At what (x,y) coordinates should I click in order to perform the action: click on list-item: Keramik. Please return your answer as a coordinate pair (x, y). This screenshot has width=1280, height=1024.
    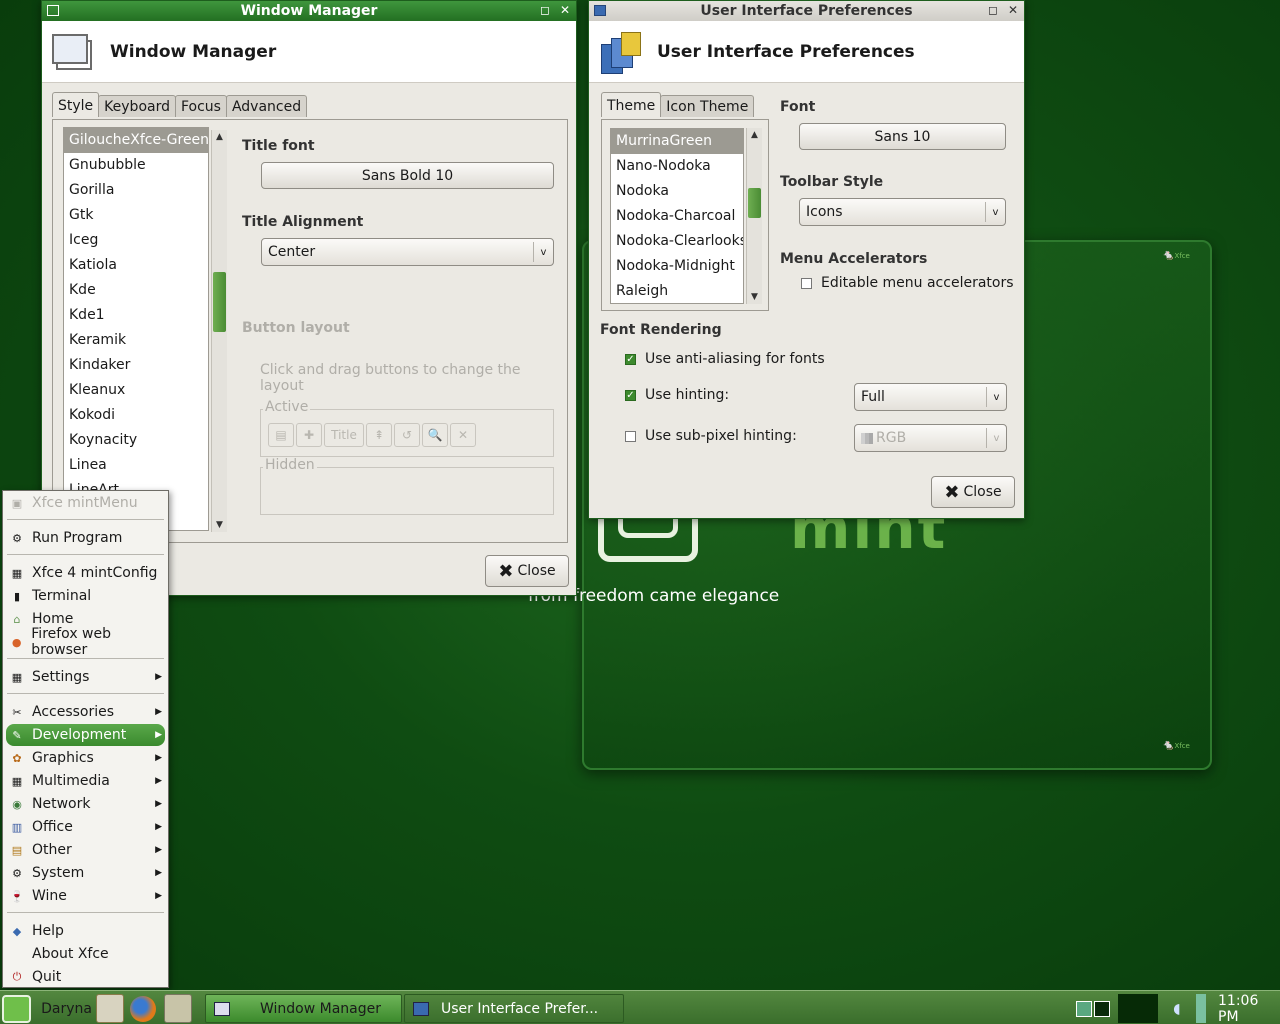
    Looking at the image, I should click on (136, 340).